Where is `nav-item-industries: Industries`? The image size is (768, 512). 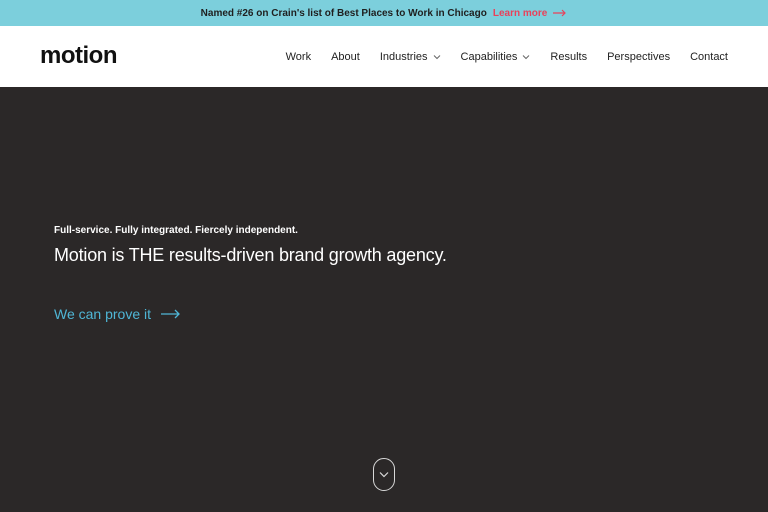 nav-item-industries: Industries is located at coordinates (410, 57).